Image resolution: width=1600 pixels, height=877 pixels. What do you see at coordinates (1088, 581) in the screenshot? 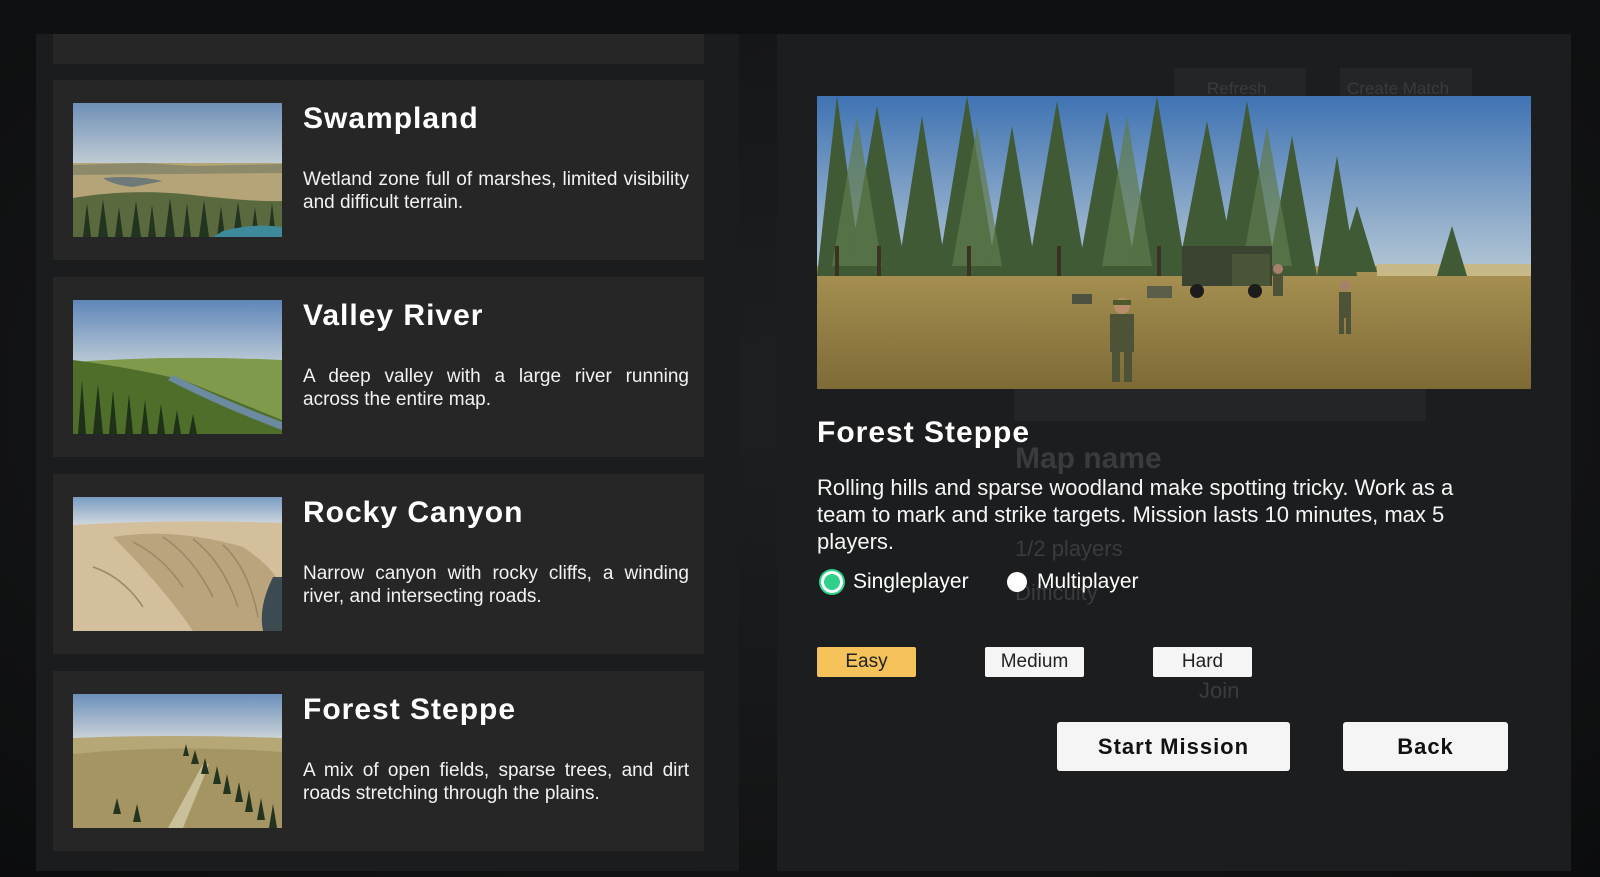
I see `mode-label-multiplayer: Multiplayer` at bounding box center [1088, 581].